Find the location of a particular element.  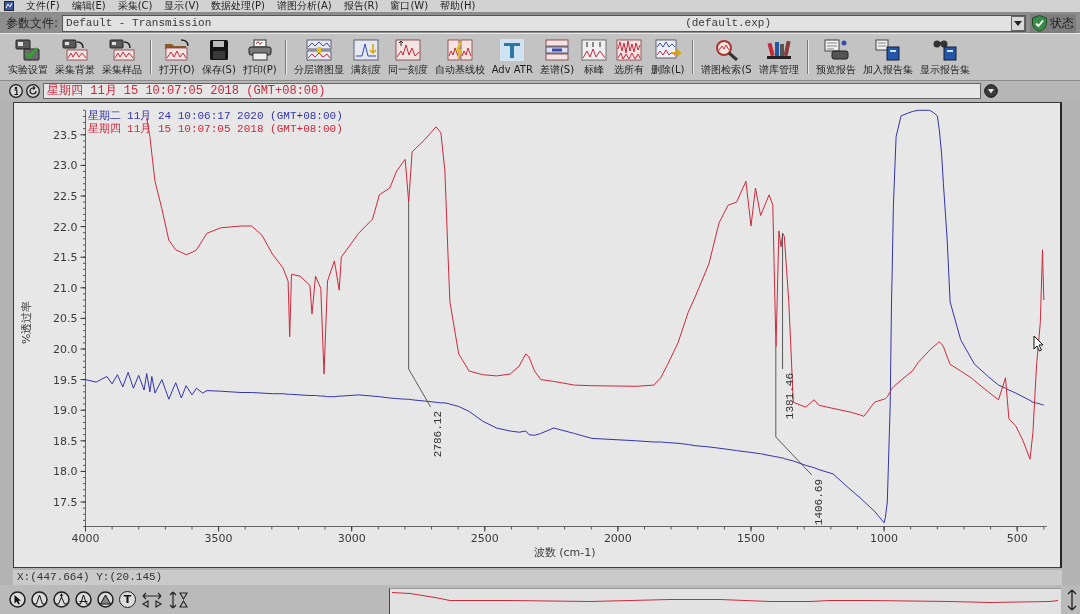

instrument-check-icon is located at coordinates (28, 50).